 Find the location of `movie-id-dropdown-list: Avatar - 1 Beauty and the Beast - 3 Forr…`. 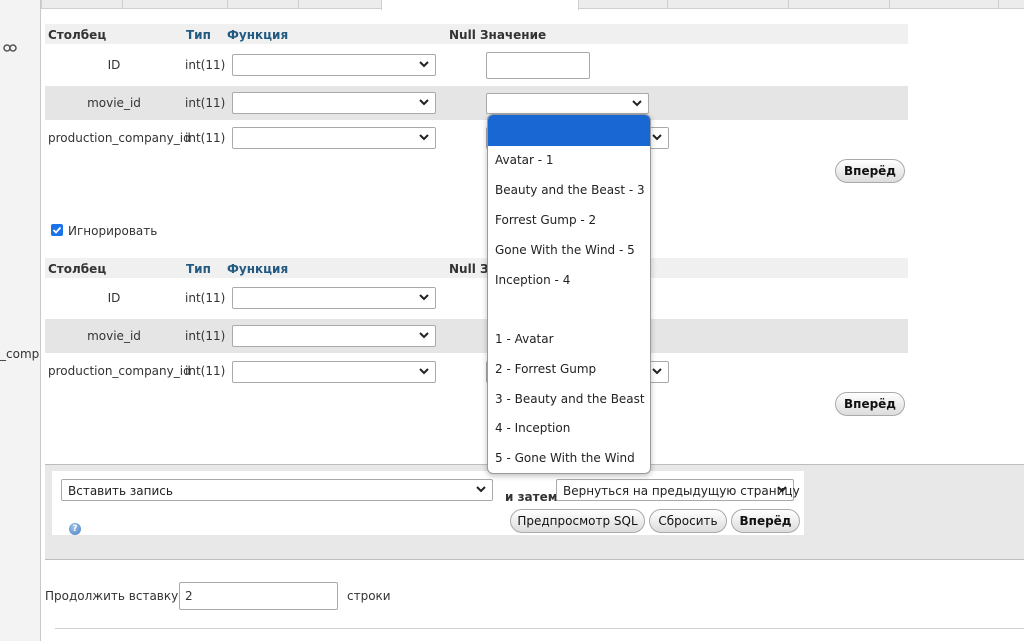

movie-id-dropdown-list: Avatar - 1 Beauty and the Beast - 3 Forr… is located at coordinates (569, 294).